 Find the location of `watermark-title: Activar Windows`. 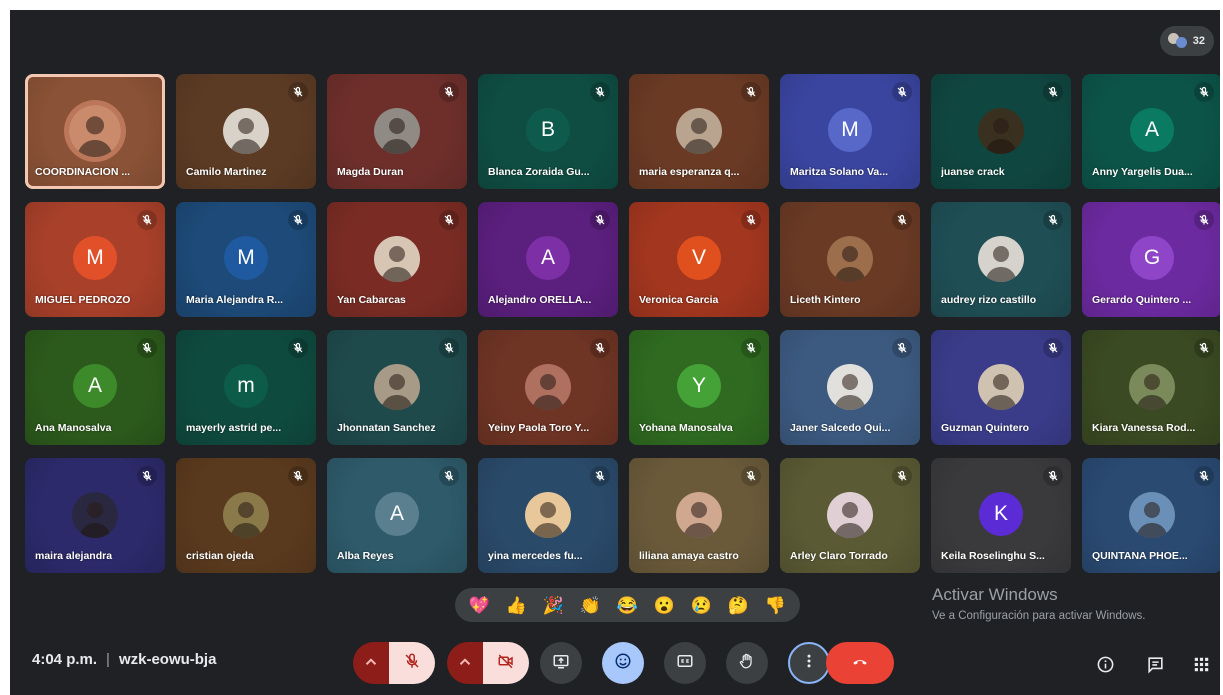

watermark-title: Activar Windows is located at coordinates (995, 594).